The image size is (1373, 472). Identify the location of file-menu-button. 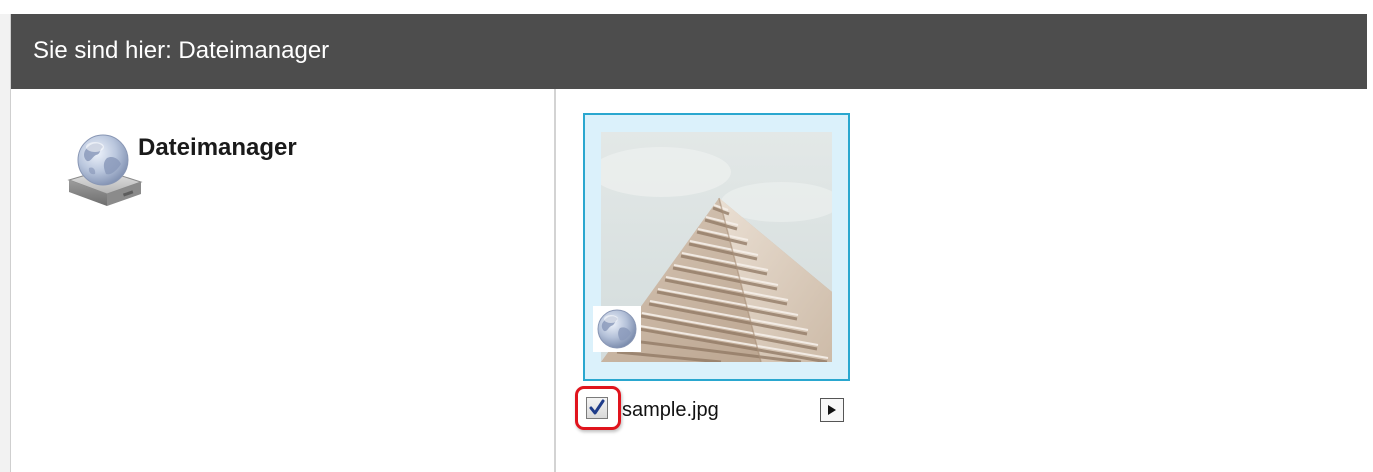
(832, 410).